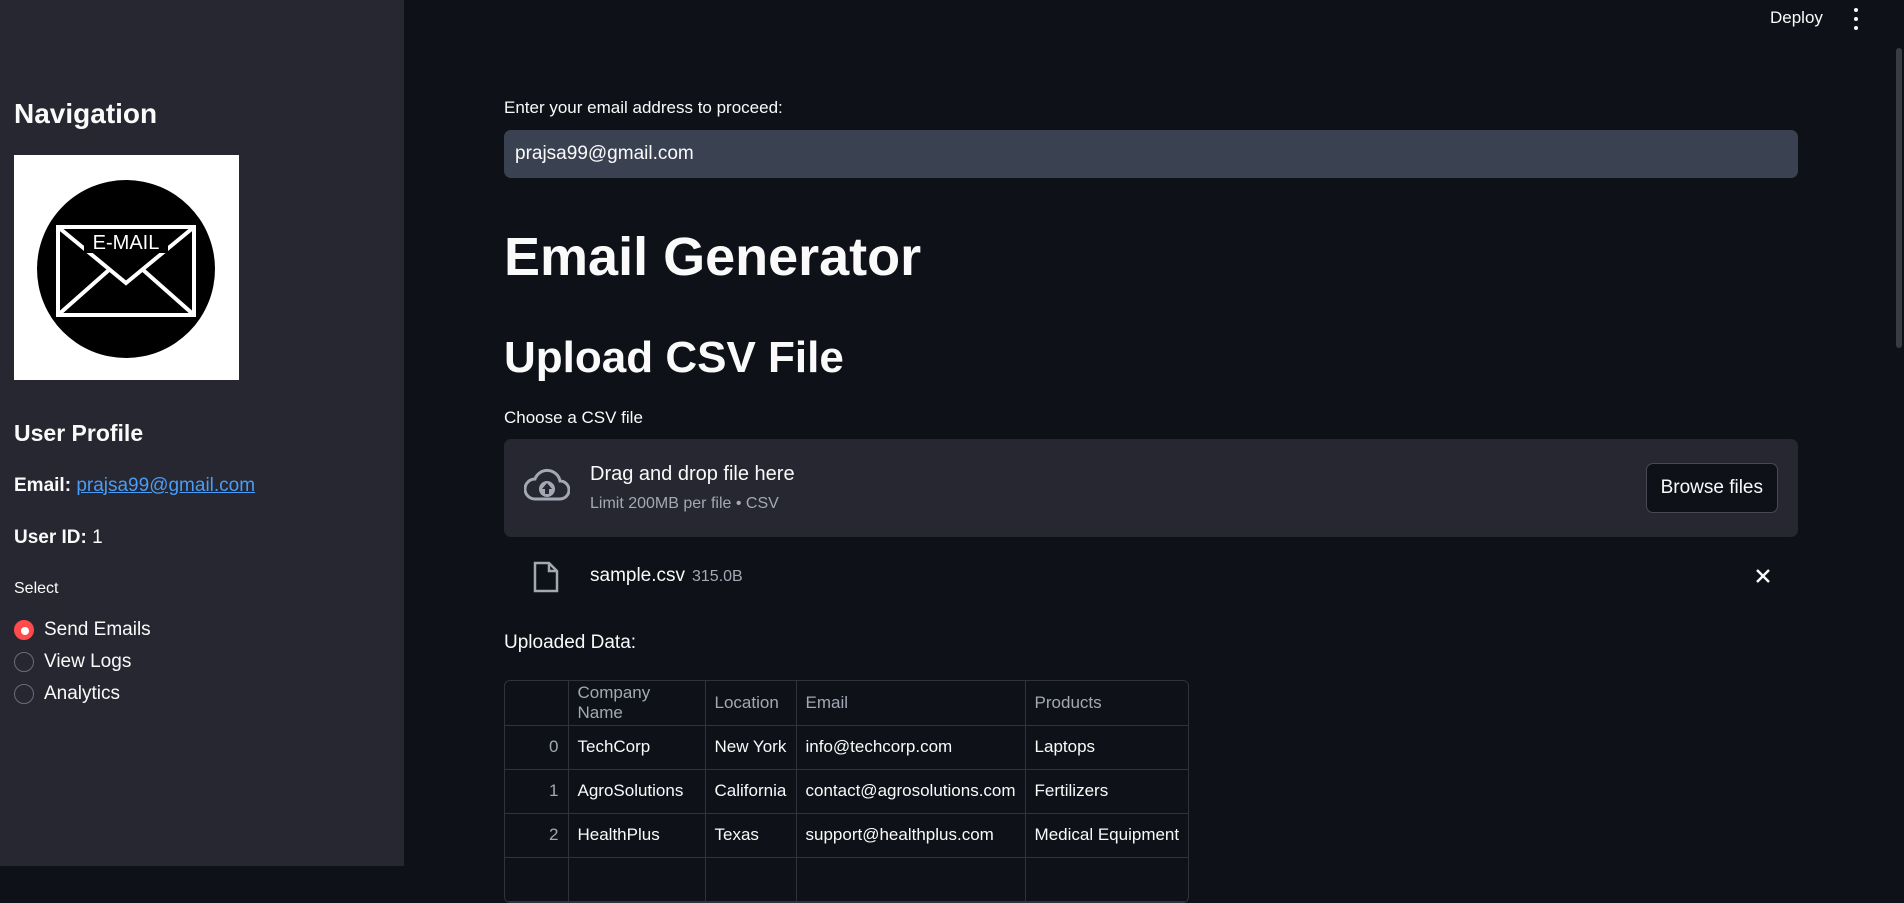 This screenshot has height=903, width=1904. What do you see at coordinates (88, 661) in the screenshot?
I see `radio-label: View Logs` at bounding box center [88, 661].